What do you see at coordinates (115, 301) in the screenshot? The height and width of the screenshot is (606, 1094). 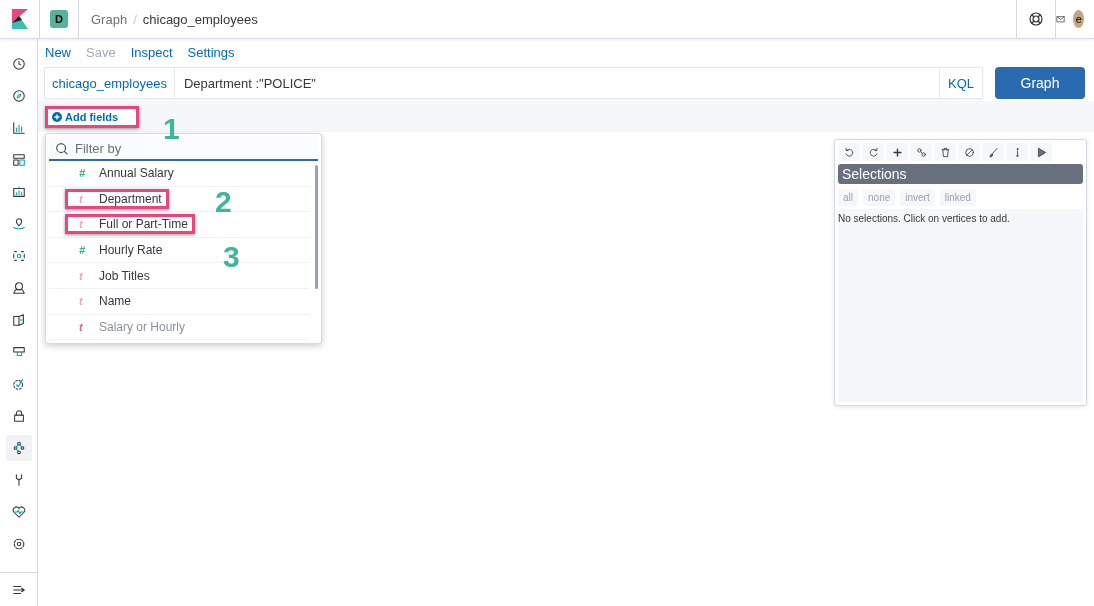 I see `field-label: Name` at bounding box center [115, 301].